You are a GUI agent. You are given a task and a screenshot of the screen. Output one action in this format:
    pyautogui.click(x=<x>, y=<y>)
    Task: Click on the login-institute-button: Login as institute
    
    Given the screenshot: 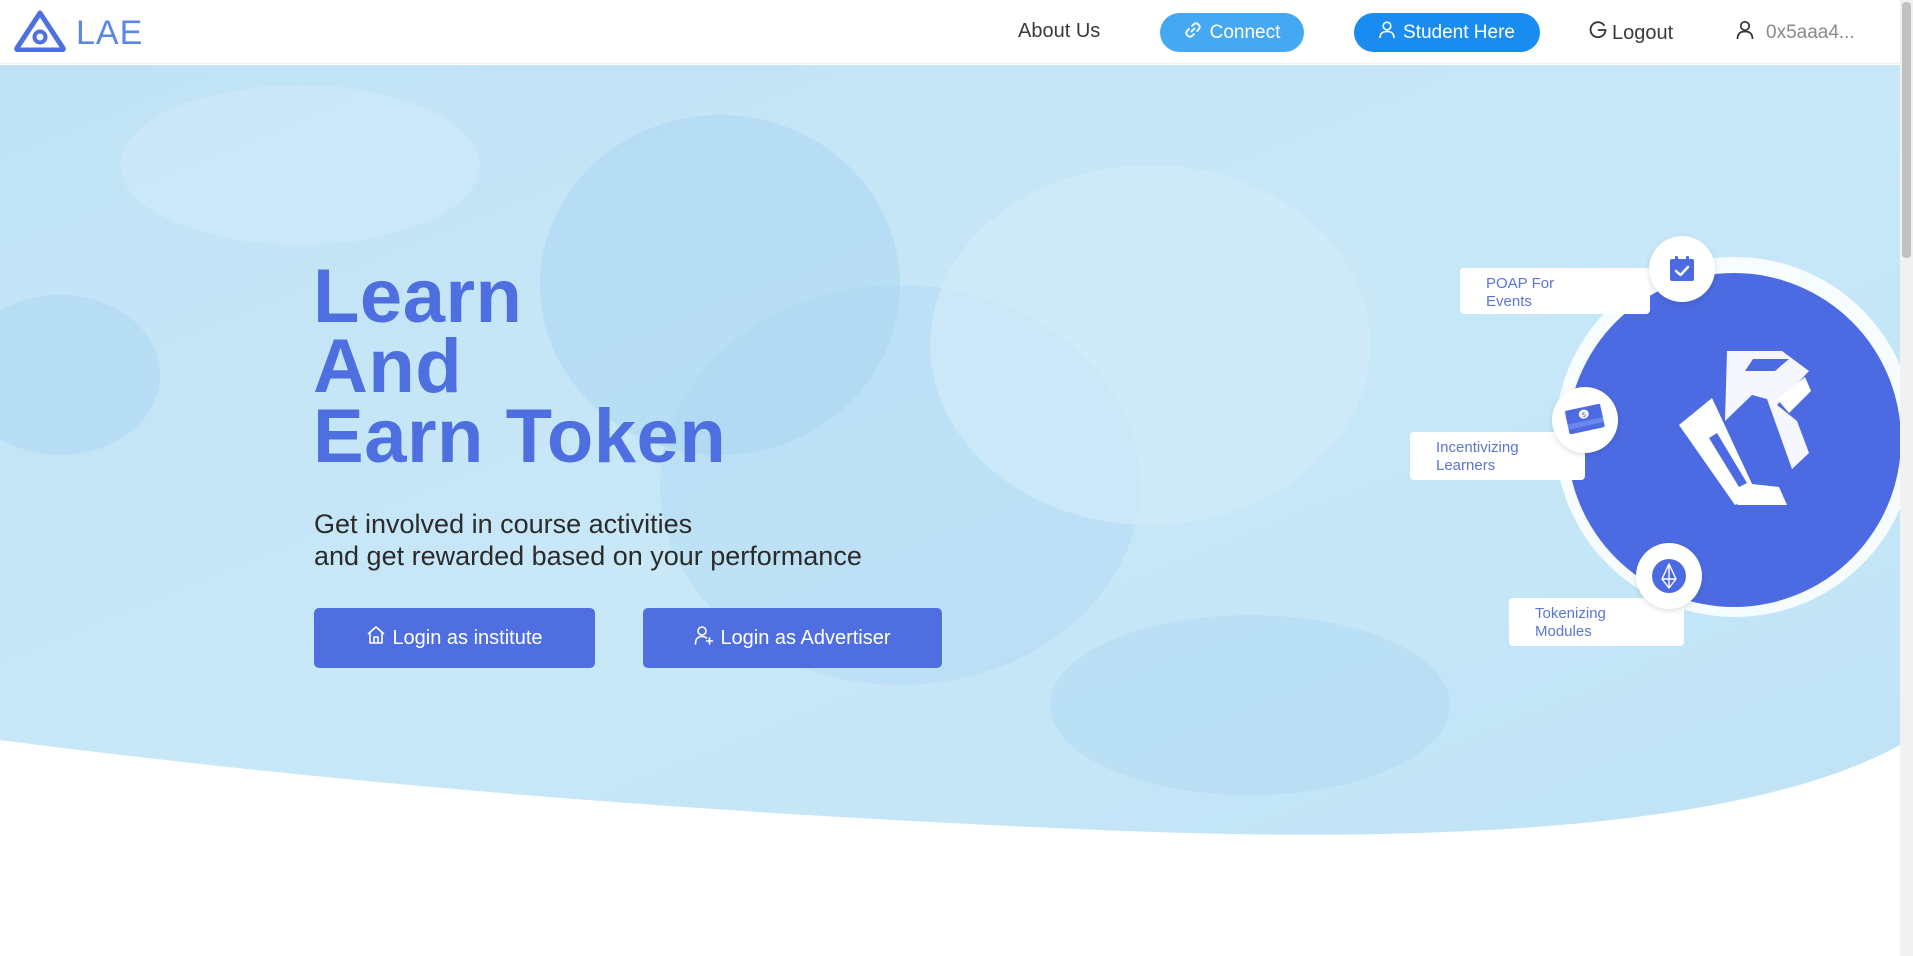 What is the action you would take?
    pyautogui.click(x=454, y=638)
    